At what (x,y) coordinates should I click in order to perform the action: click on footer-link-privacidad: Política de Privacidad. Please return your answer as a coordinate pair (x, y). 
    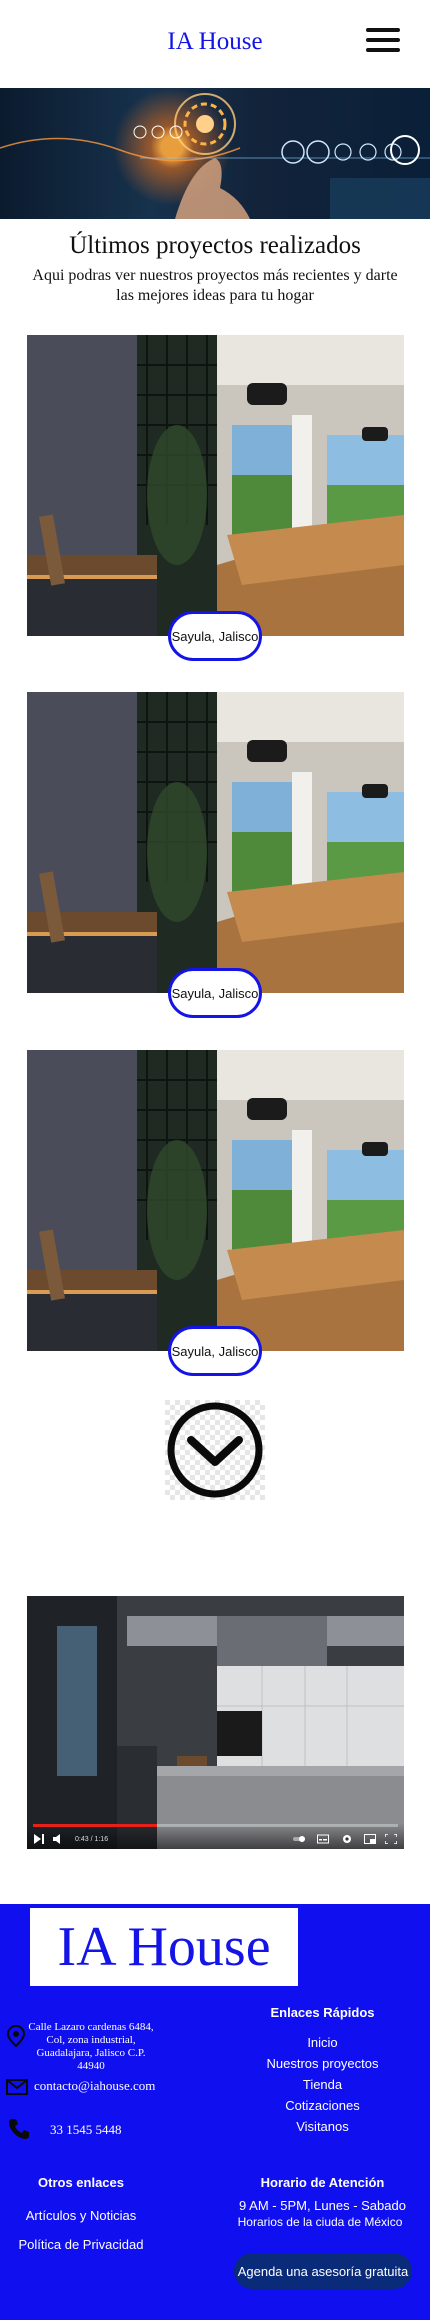
    Looking at the image, I should click on (81, 2244).